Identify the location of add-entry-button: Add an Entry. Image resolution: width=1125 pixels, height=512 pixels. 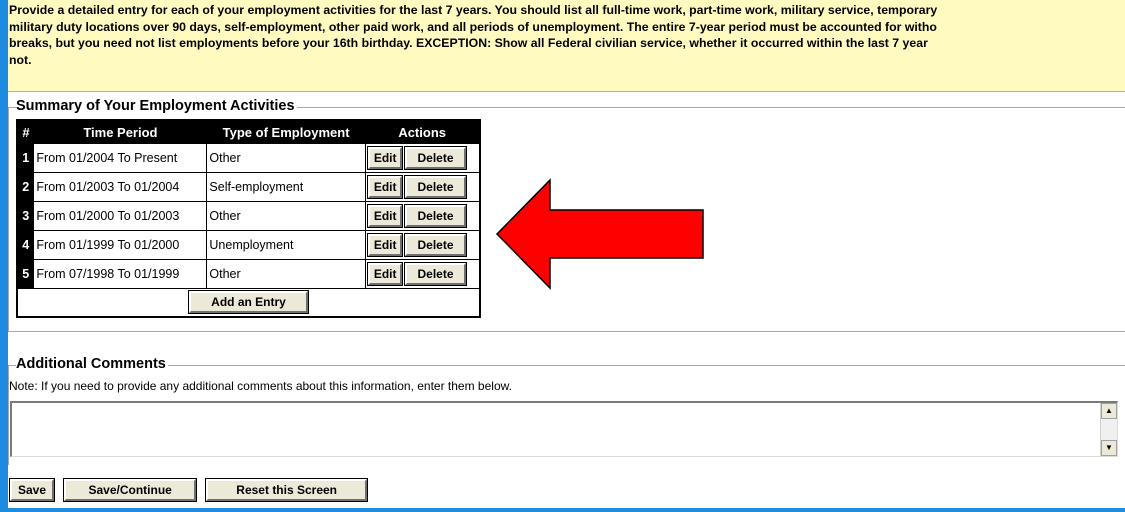
(248, 302).